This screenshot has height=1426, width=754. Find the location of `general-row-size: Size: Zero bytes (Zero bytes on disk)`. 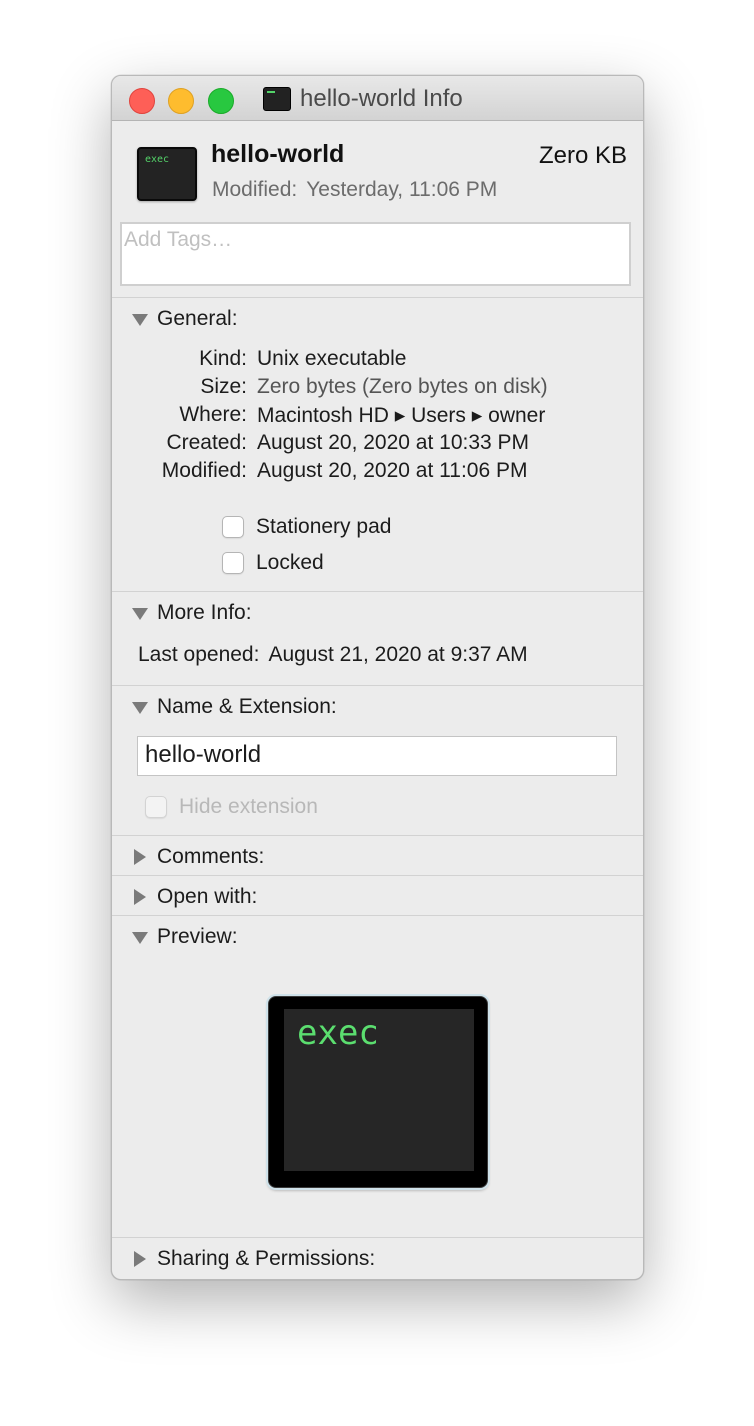

general-row-size: Size: Zero bytes (Zero bytes on disk) is located at coordinates (377, 389).